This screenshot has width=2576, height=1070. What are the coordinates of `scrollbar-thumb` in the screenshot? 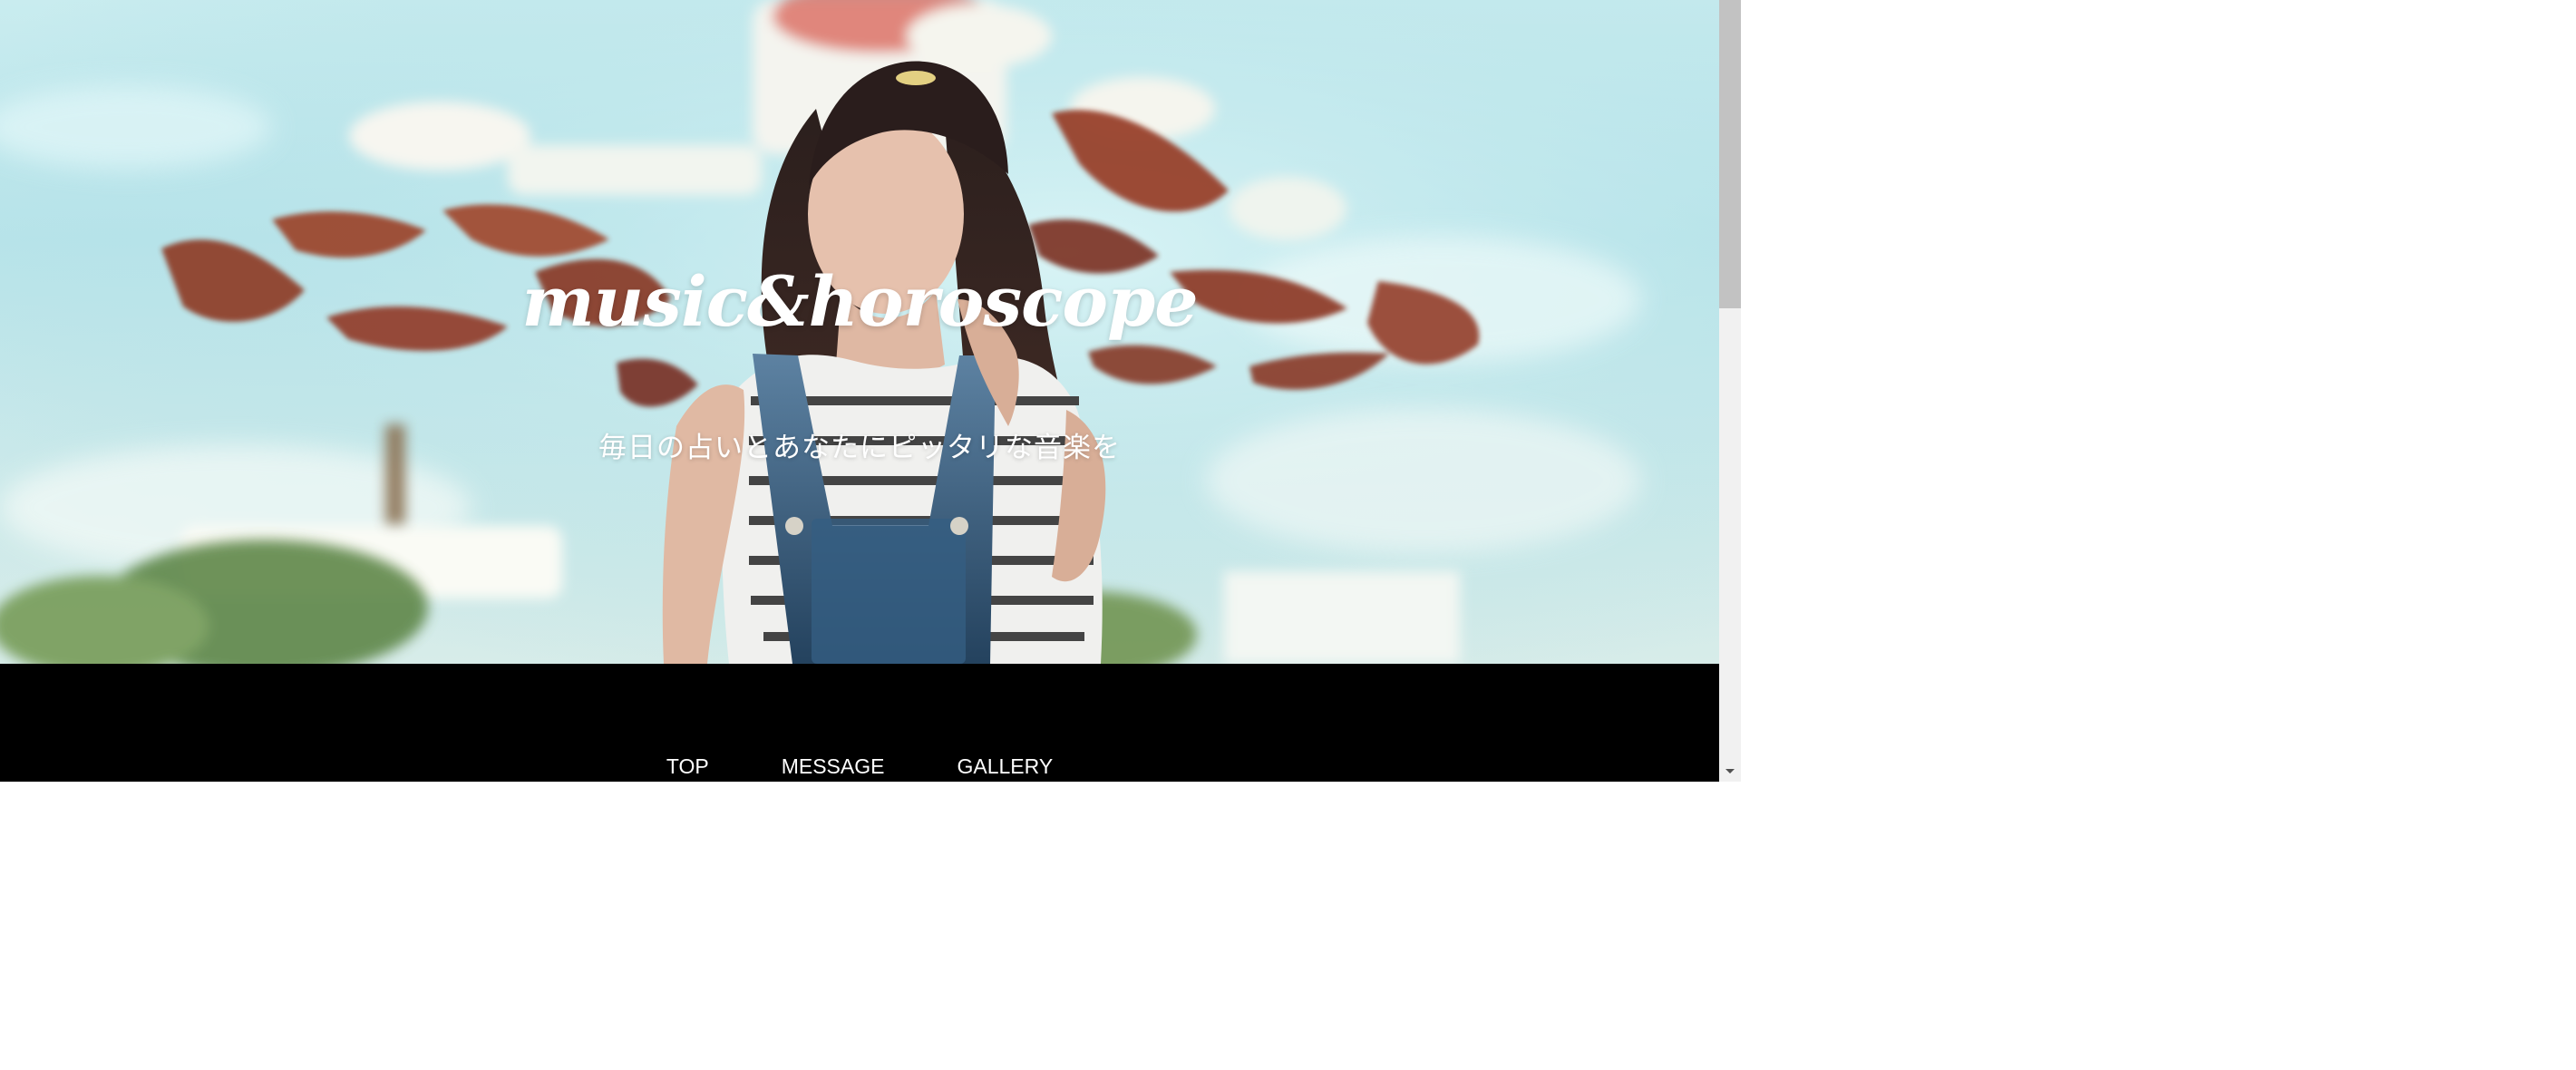 It's located at (1730, 154).